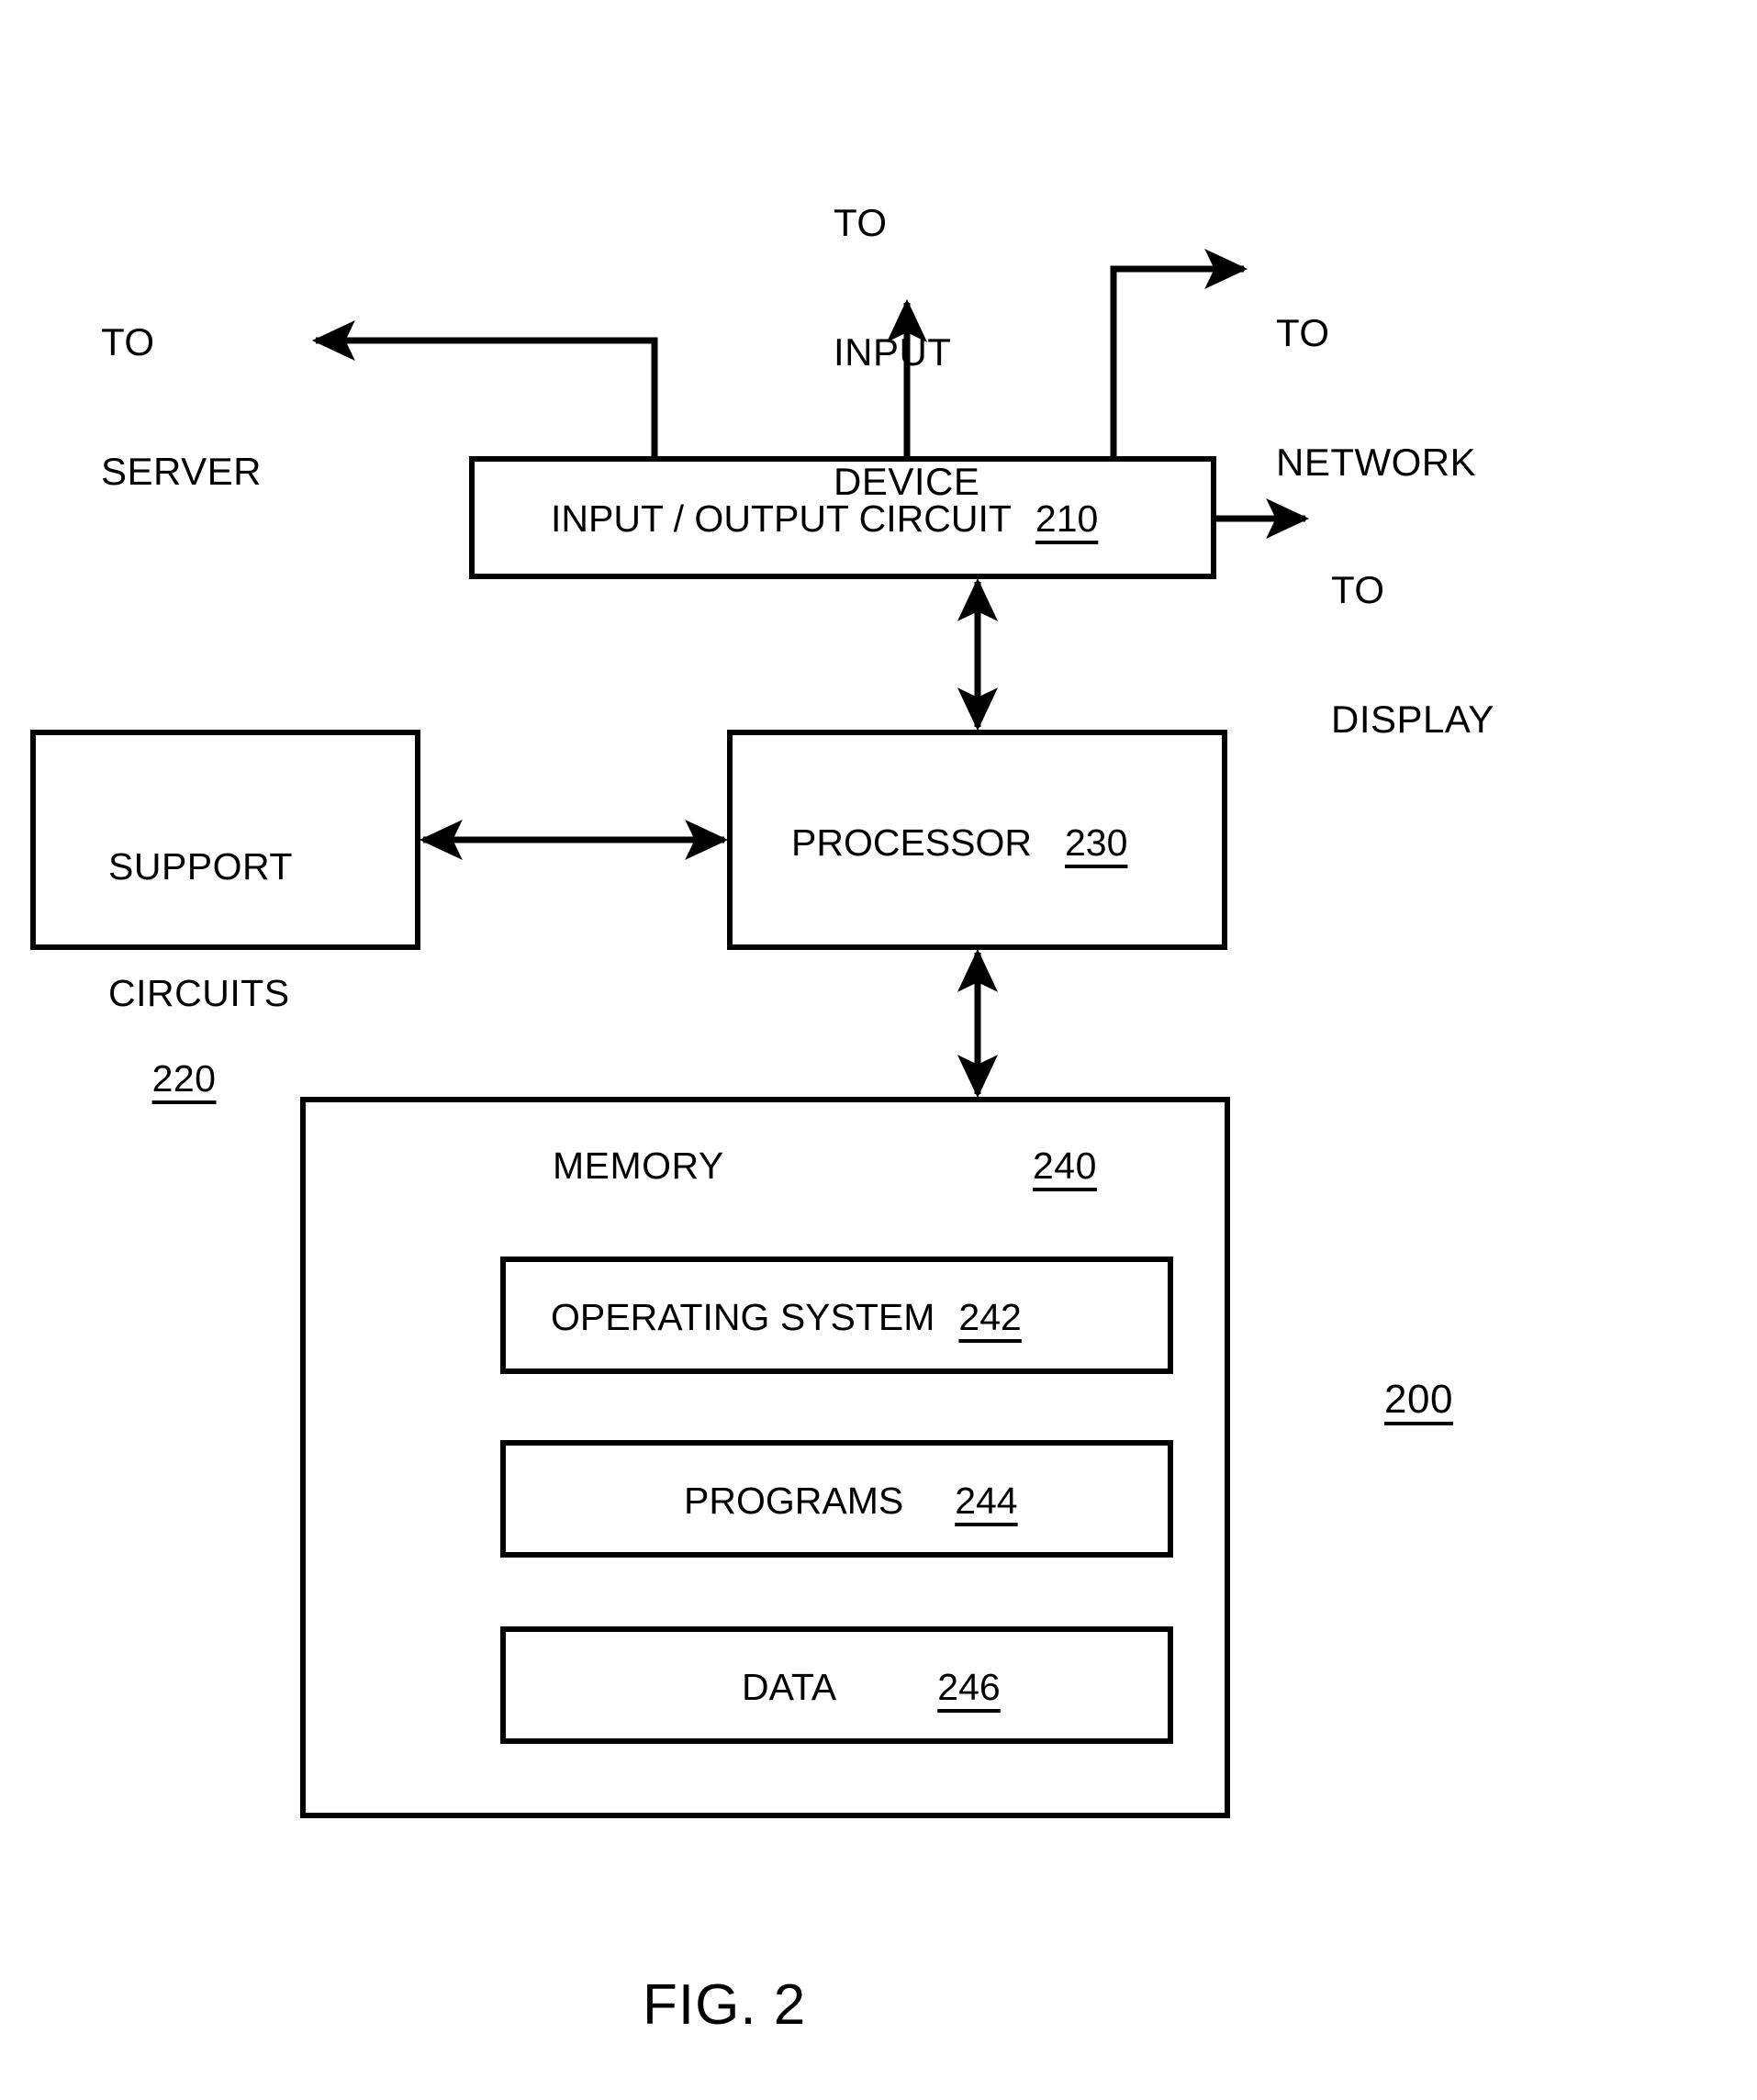 This screenshot has width=1757, height=2100. What do you see at coordinates (781, 518) in the screenshot?
I see `io-circuit-label: INPUT / OUTPUT CIRCUIT` at bounding box center [781, 518].